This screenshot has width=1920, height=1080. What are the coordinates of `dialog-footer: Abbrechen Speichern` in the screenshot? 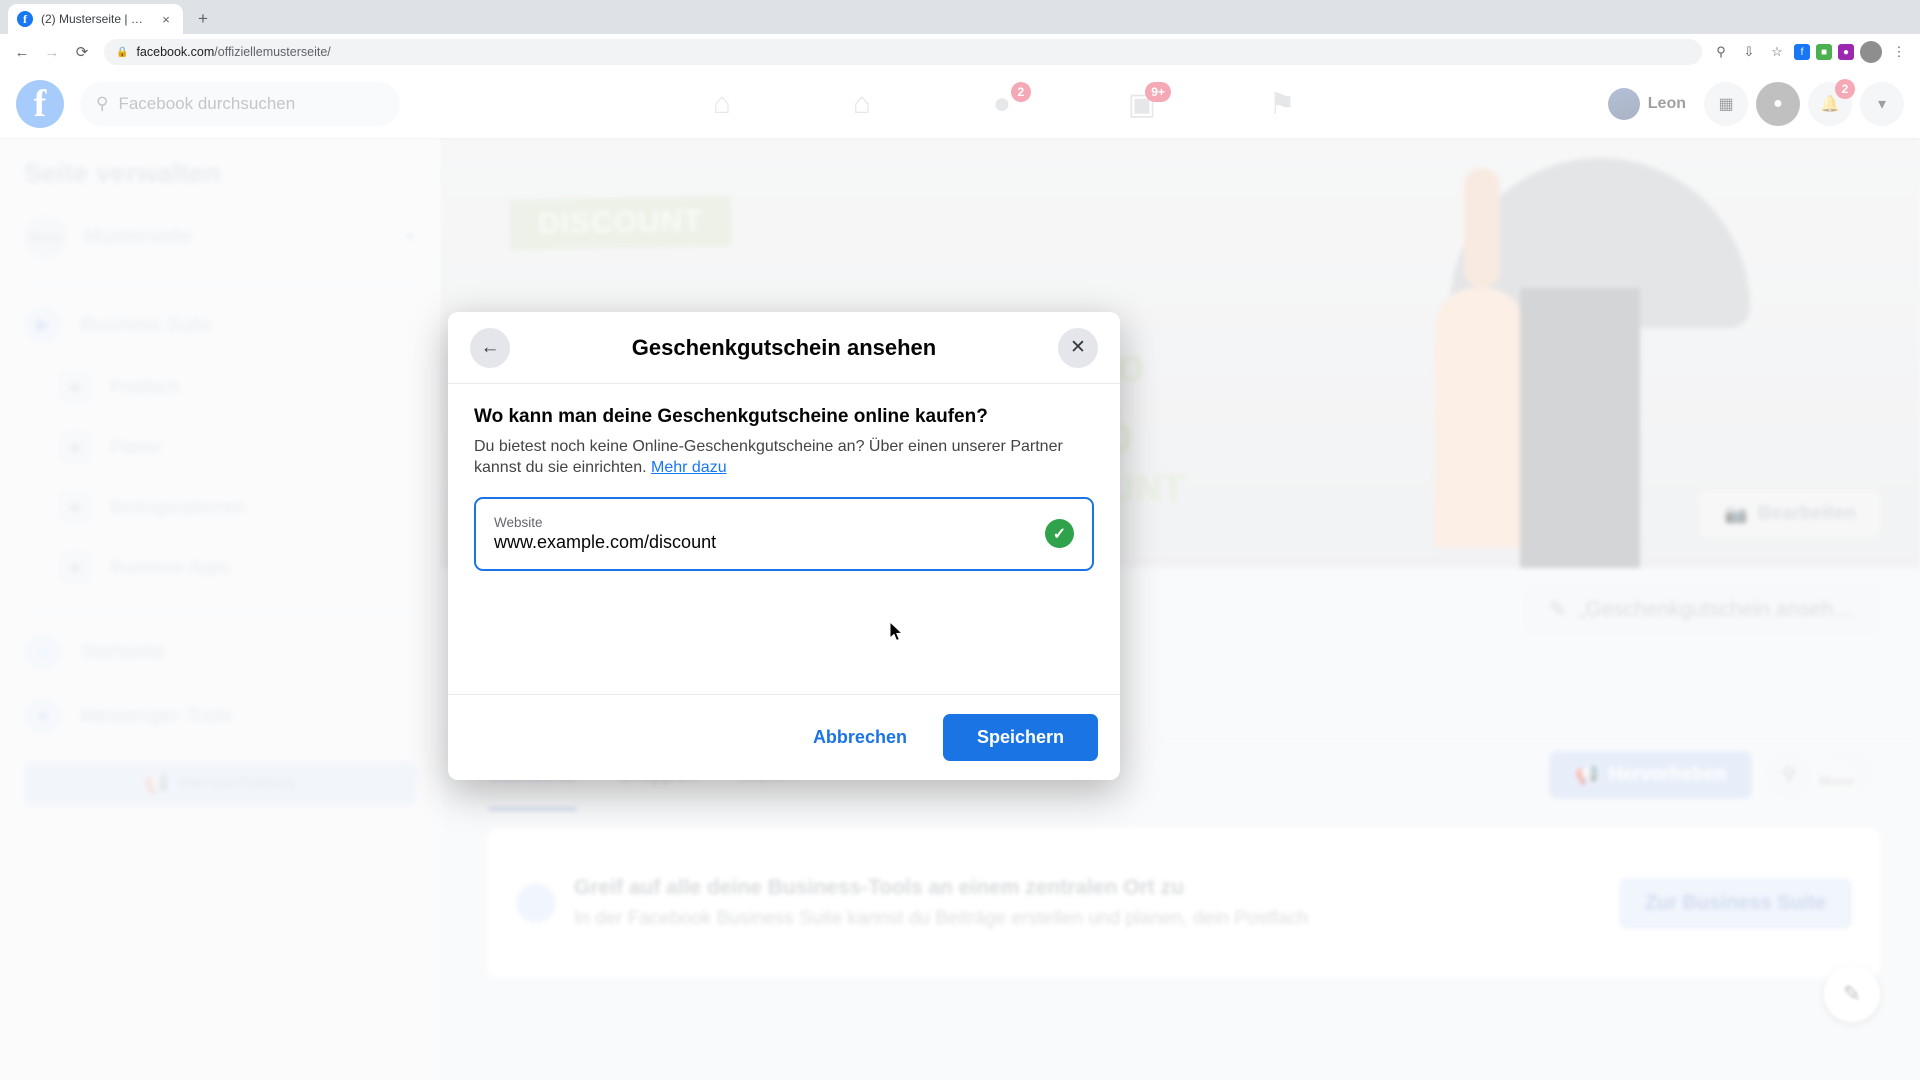 It's located at (784, 737).